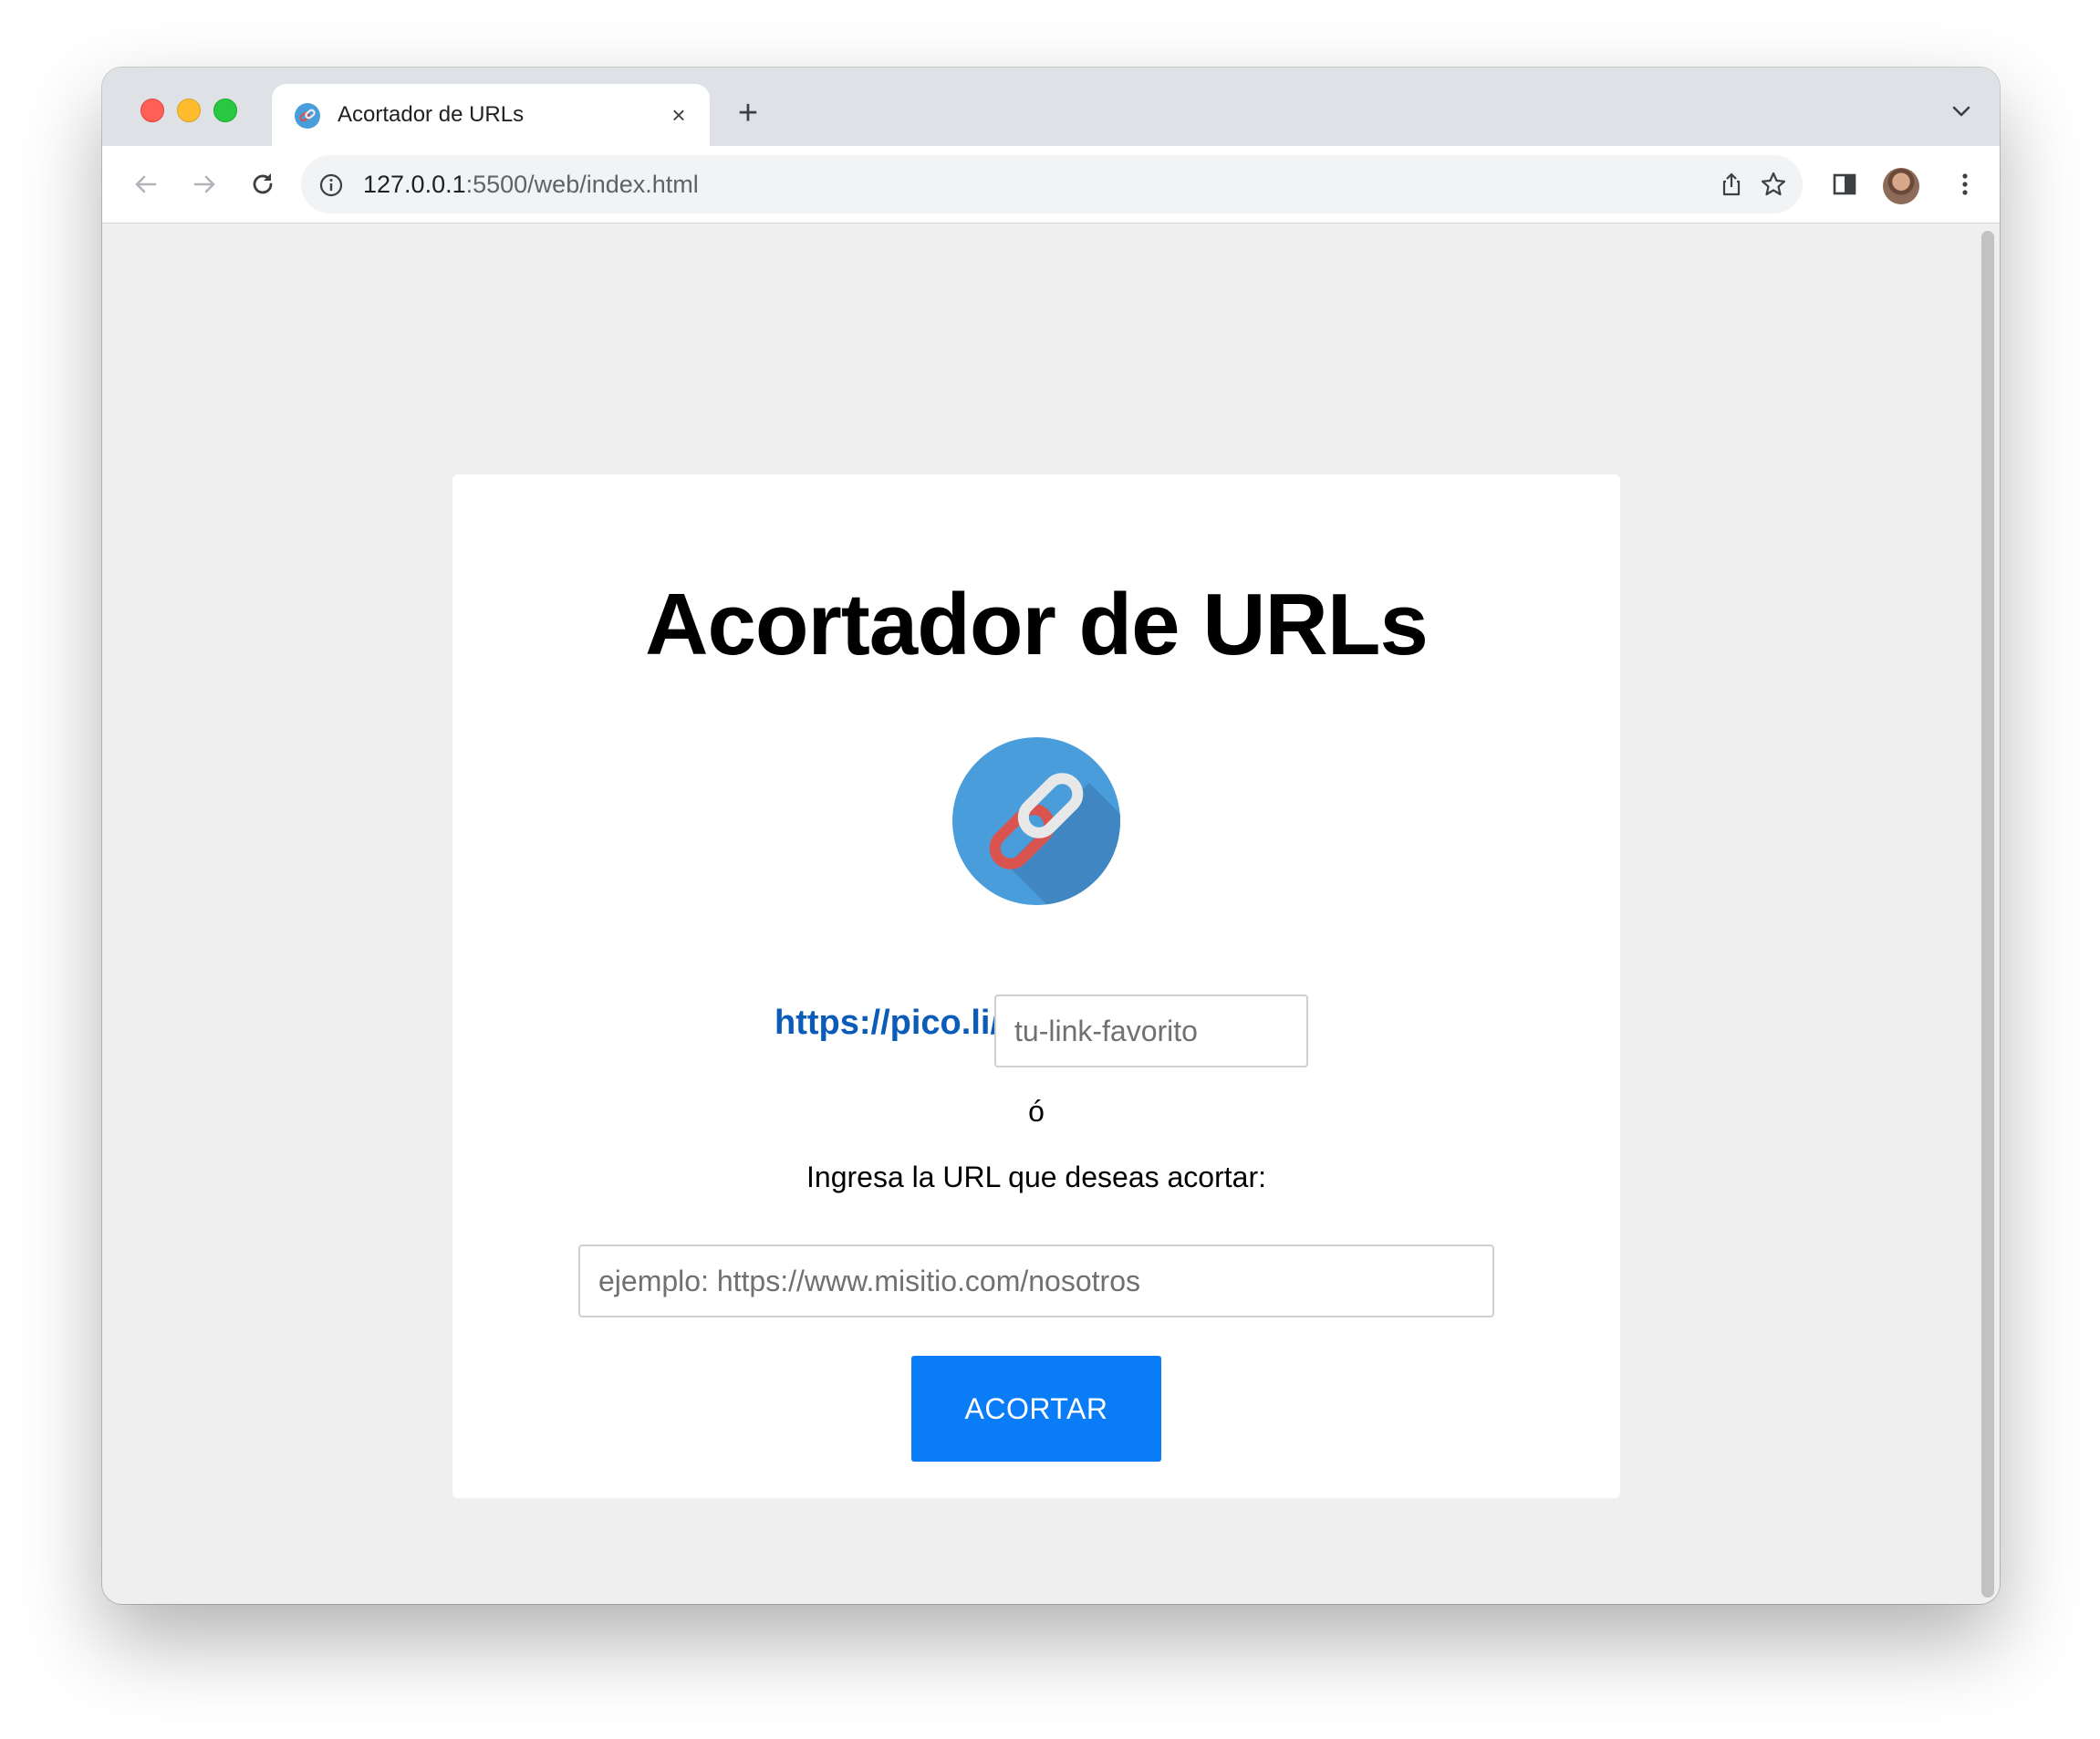 This screenshot has width=2100, height=1739. I want to click on long-url-input, so click(1036, 1280).